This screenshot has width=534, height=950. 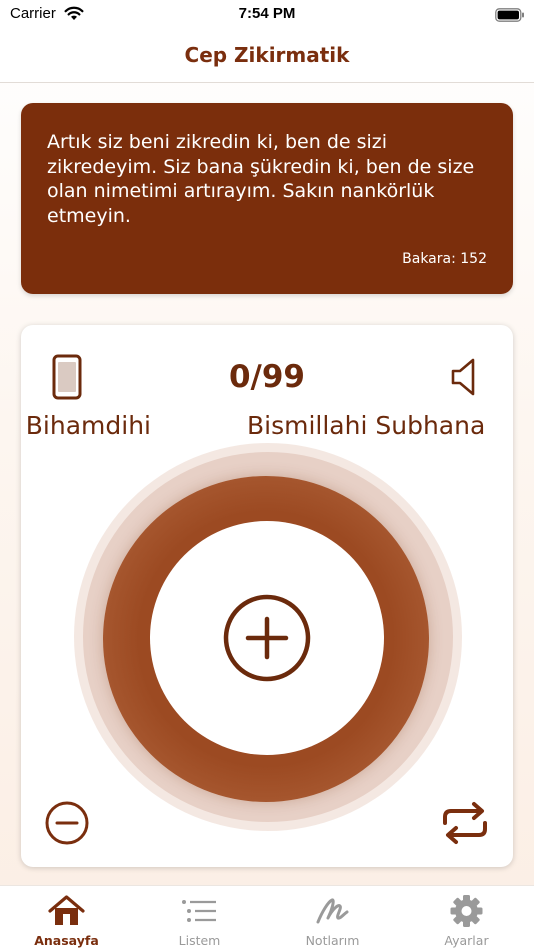 What do you see at coordinates (366, 425) in the screenshot?
I see `dhikr-current: Bismillahi Subhanallah` at bounding box center [366, 425].